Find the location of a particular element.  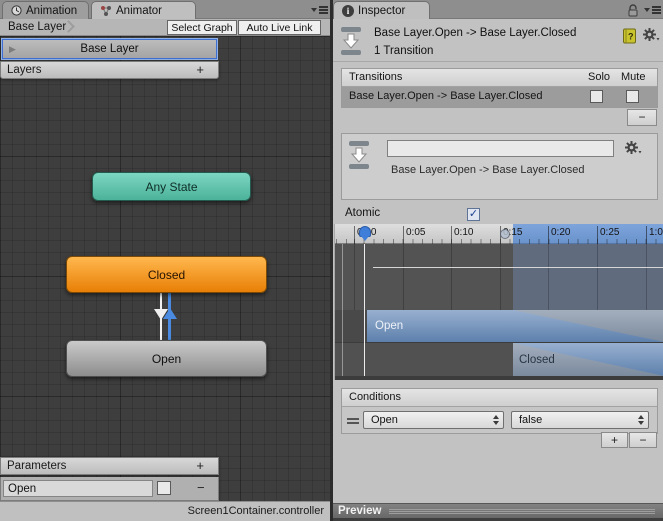

parameter-value-checkbox is located at coordinates (164, 488).